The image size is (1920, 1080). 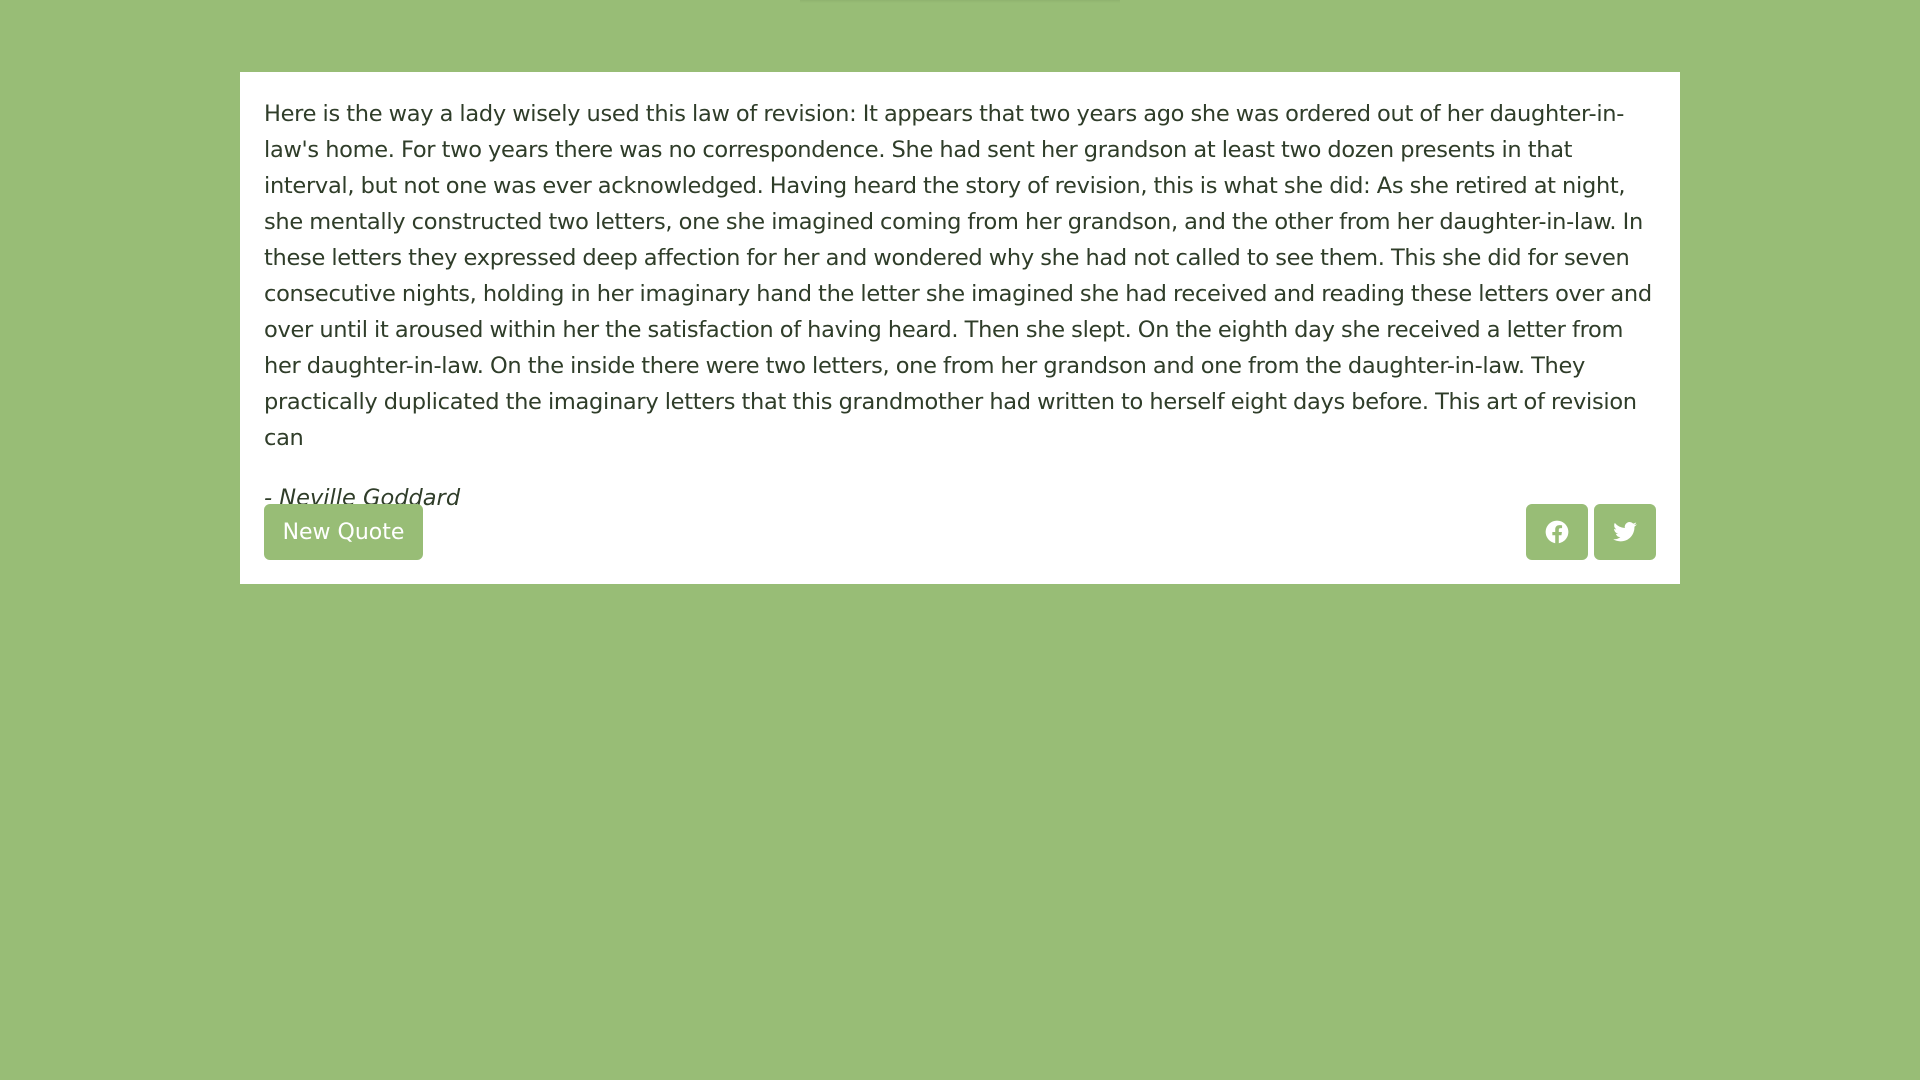 I want to click on new-quote-button: New Quote, so click(x=343, y=532).